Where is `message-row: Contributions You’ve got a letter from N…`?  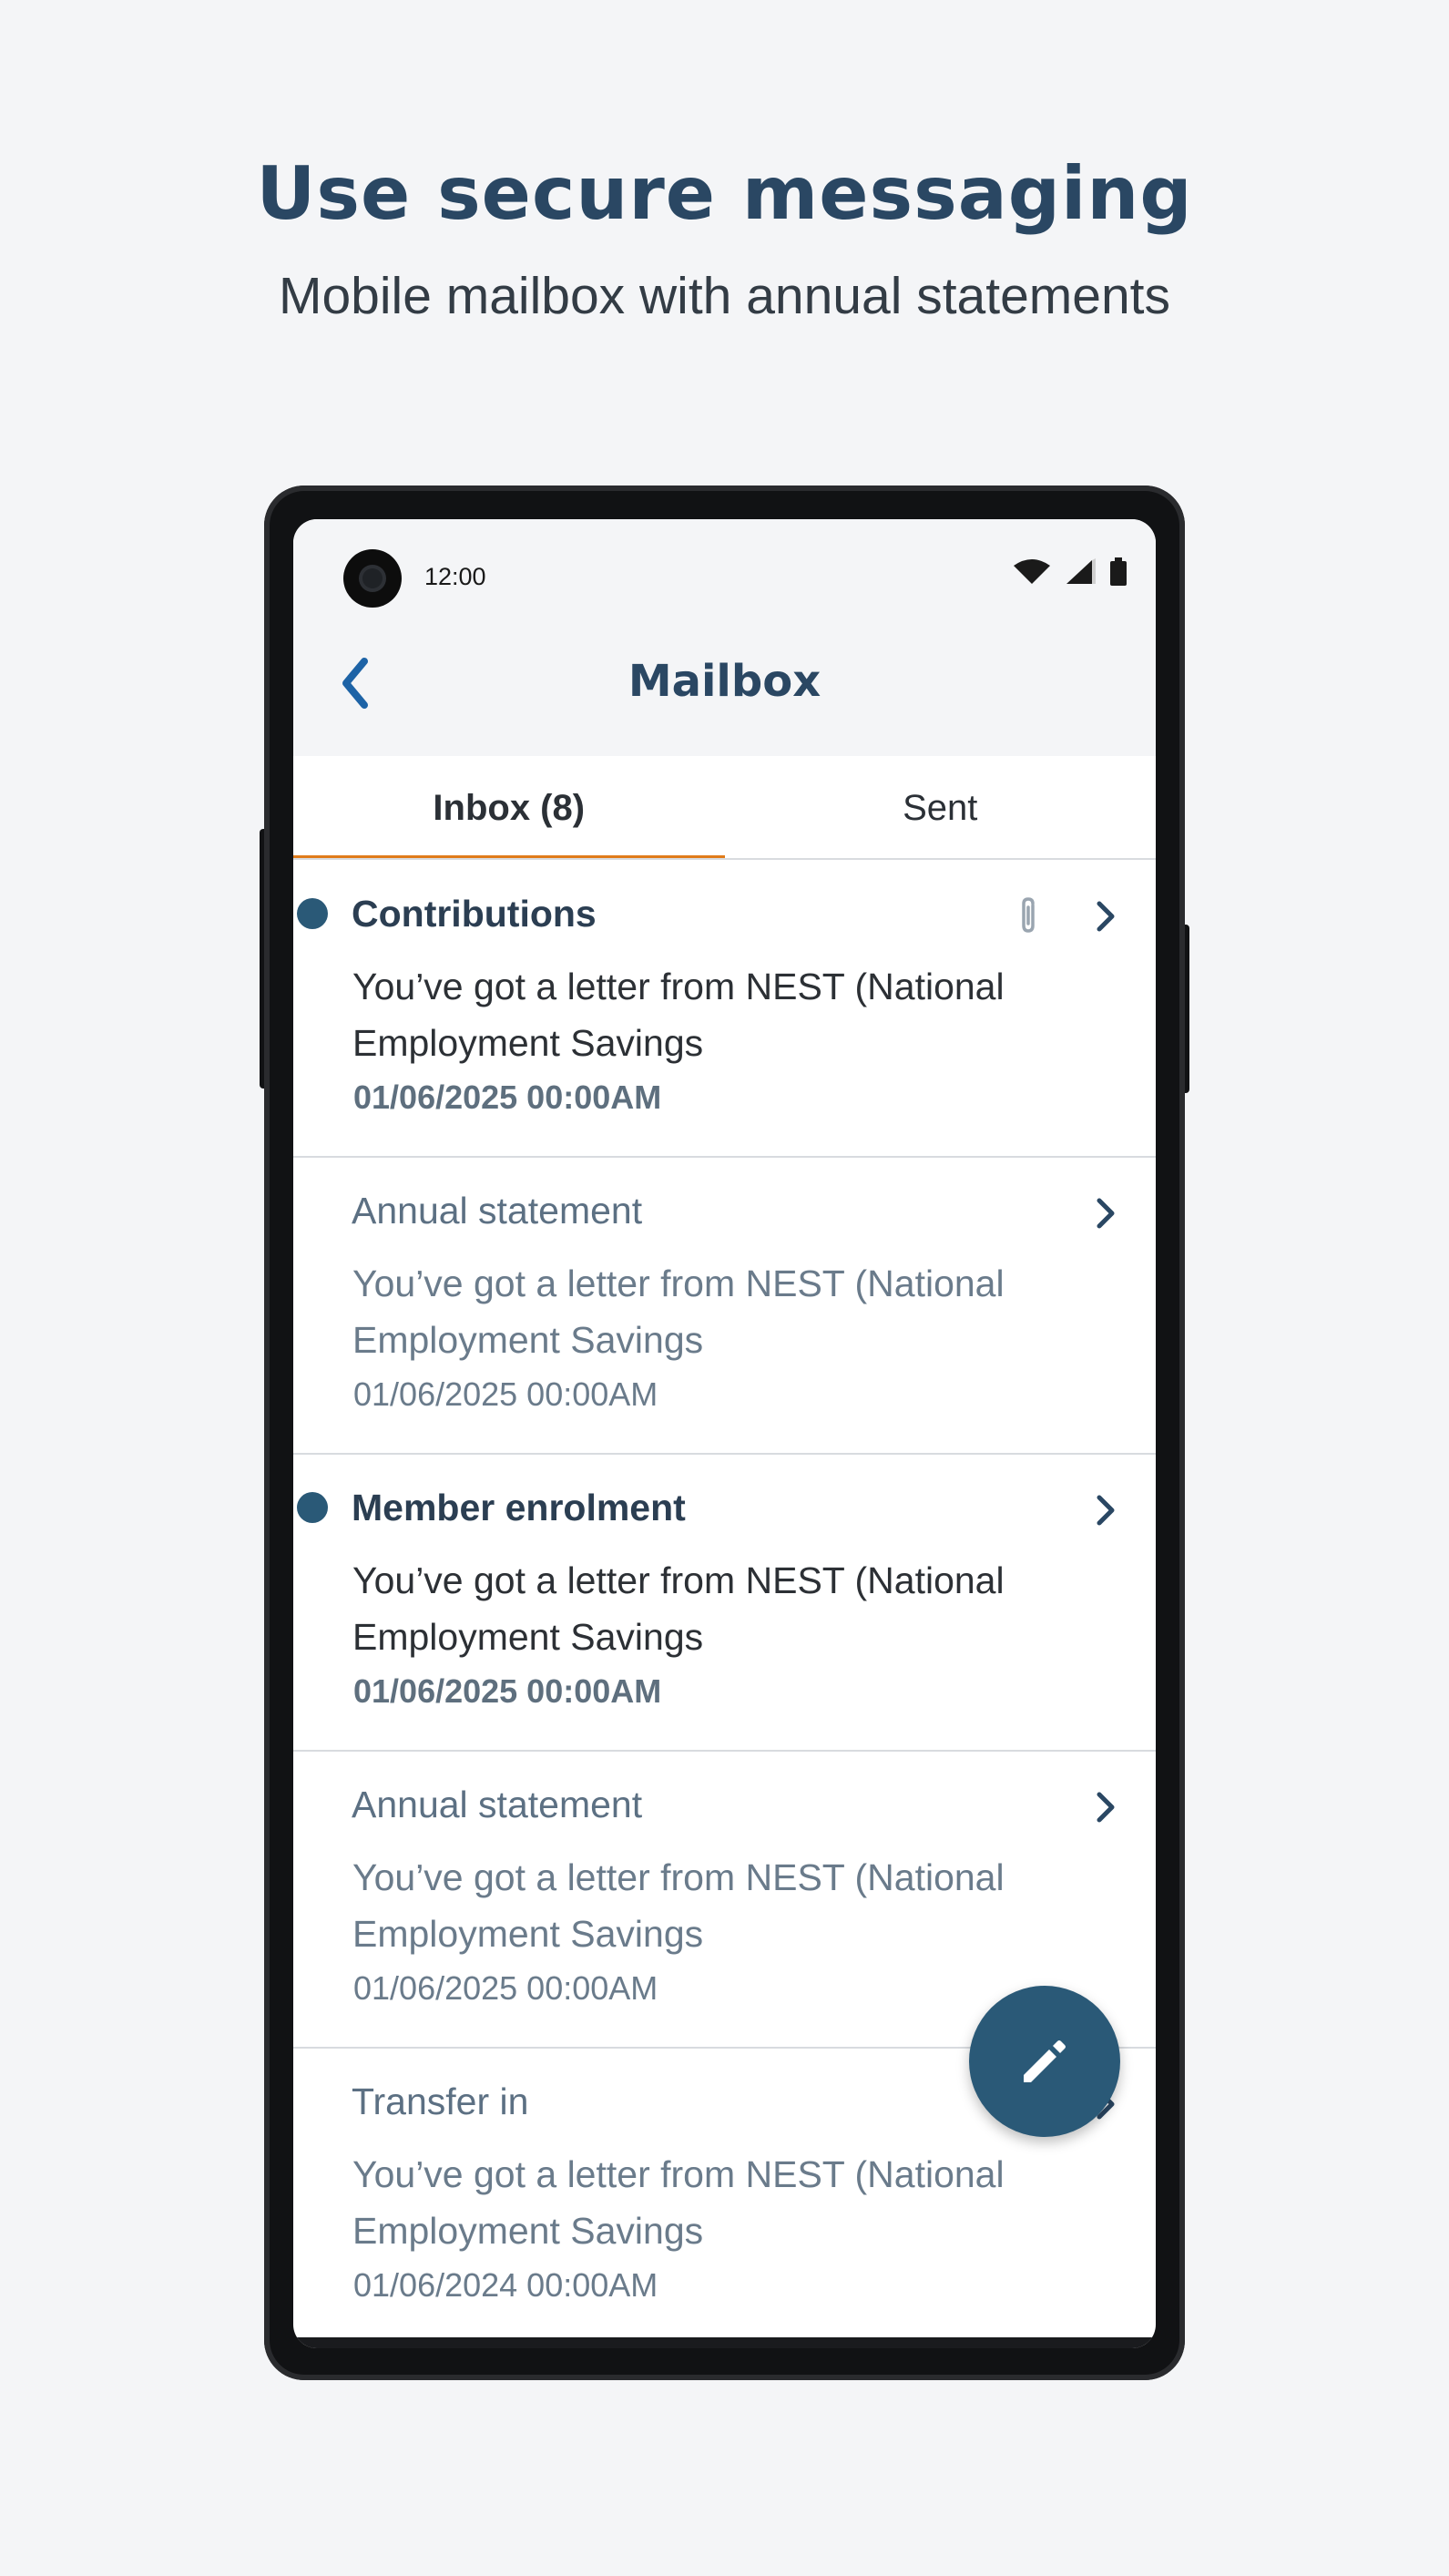
message-row: Contributions You’ve got a letter from N… is located at coordinates (725, 1009).